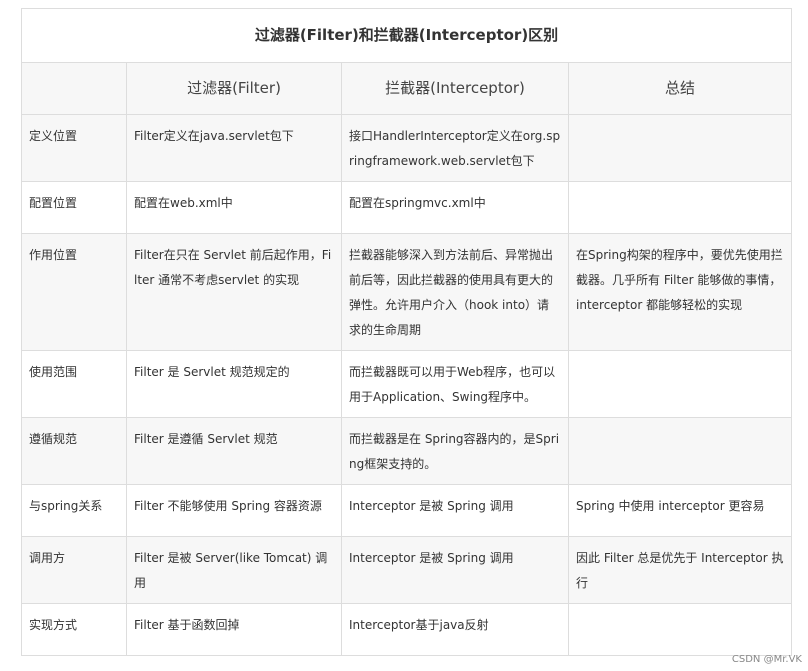 The width and height of the screenshot is (808, 671). I want to click on filter-cell: Filter 基于函数回掉, so click(234, 629).